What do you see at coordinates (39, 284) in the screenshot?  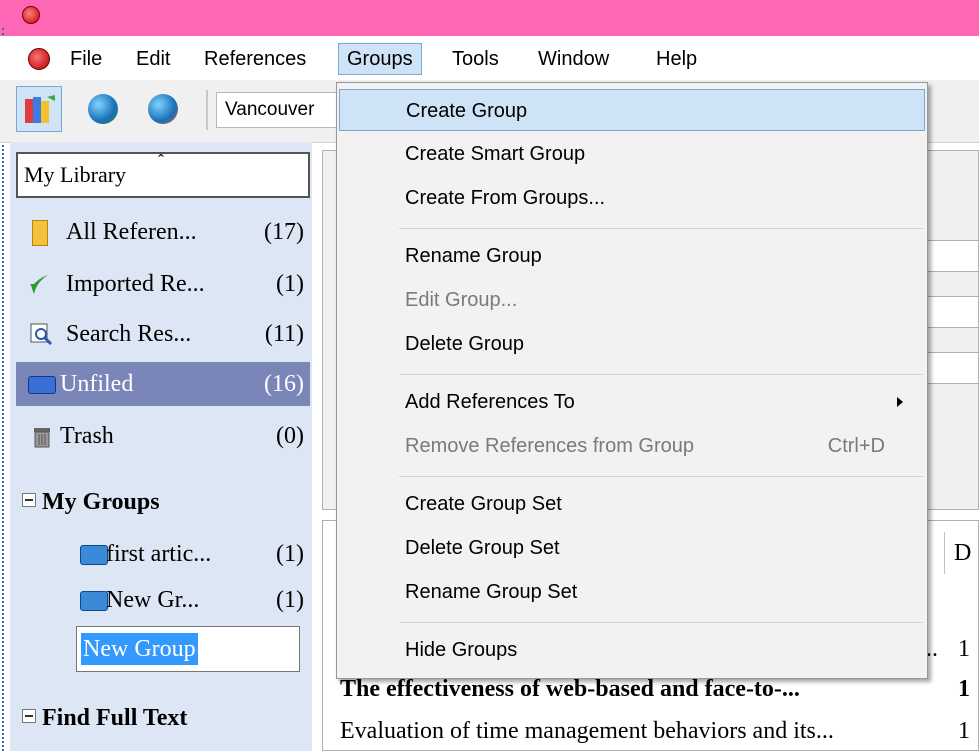 I see `green-checkmark-icon` at bounding box center [39, 284].